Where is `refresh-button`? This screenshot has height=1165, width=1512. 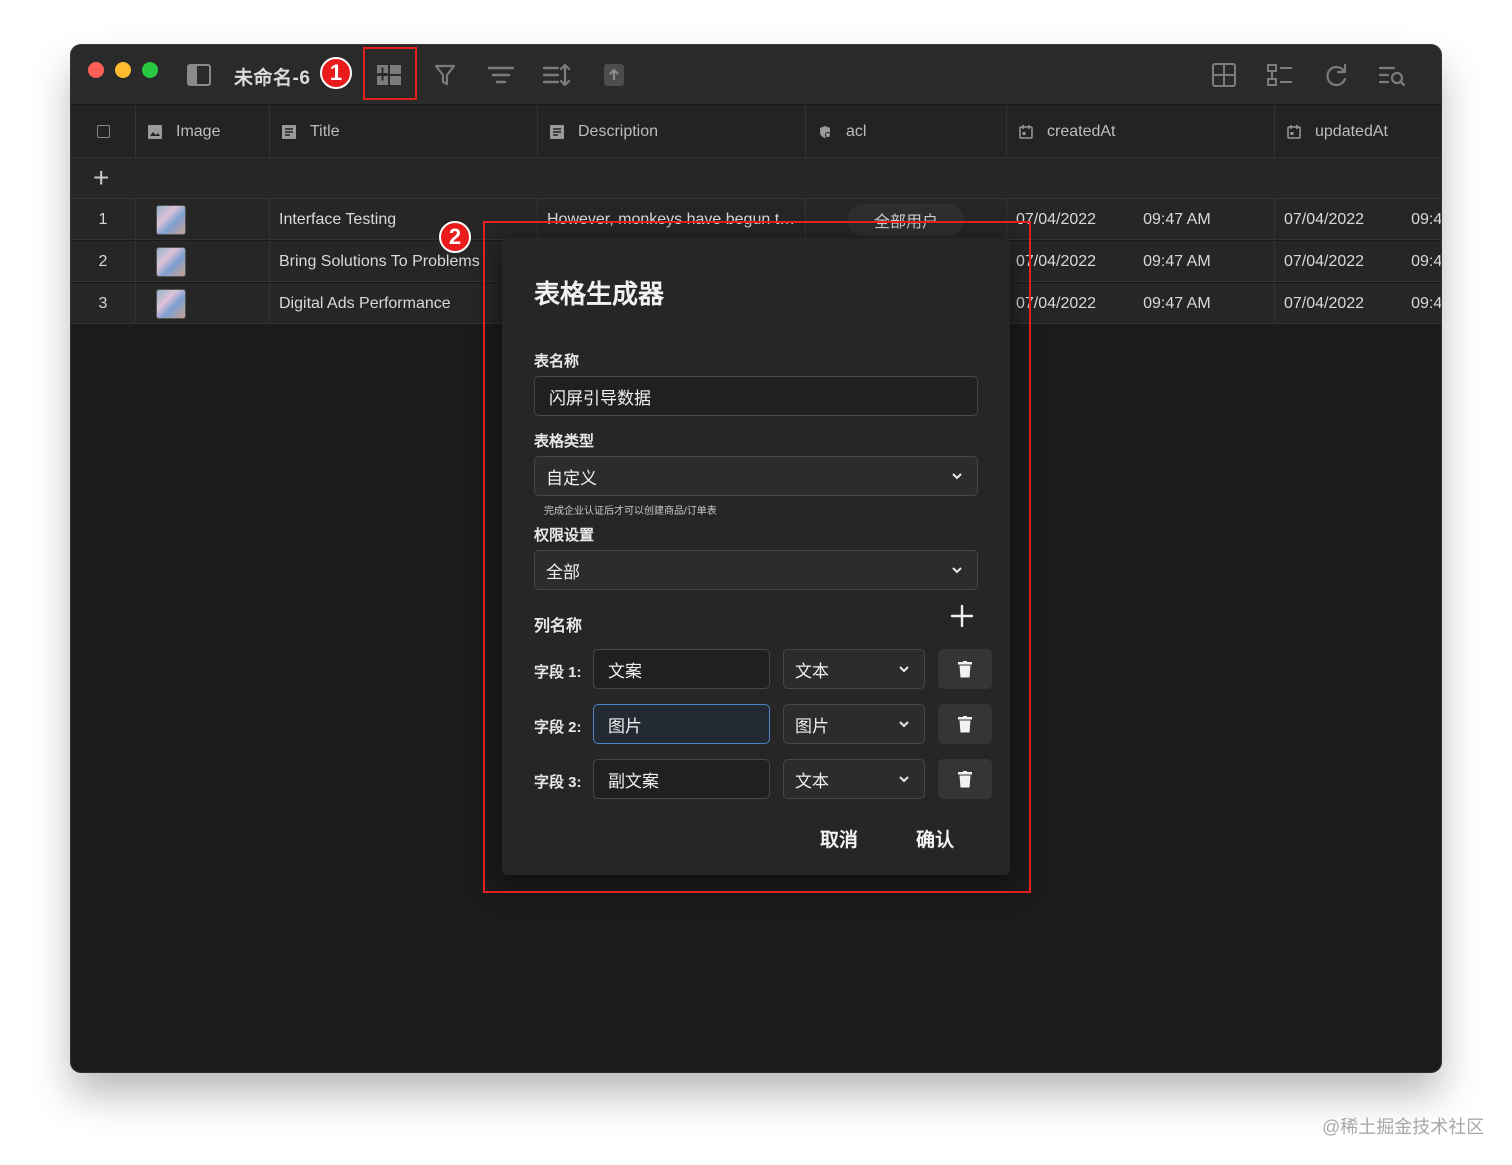
refresh-button is located at coordinates (1336, 75).